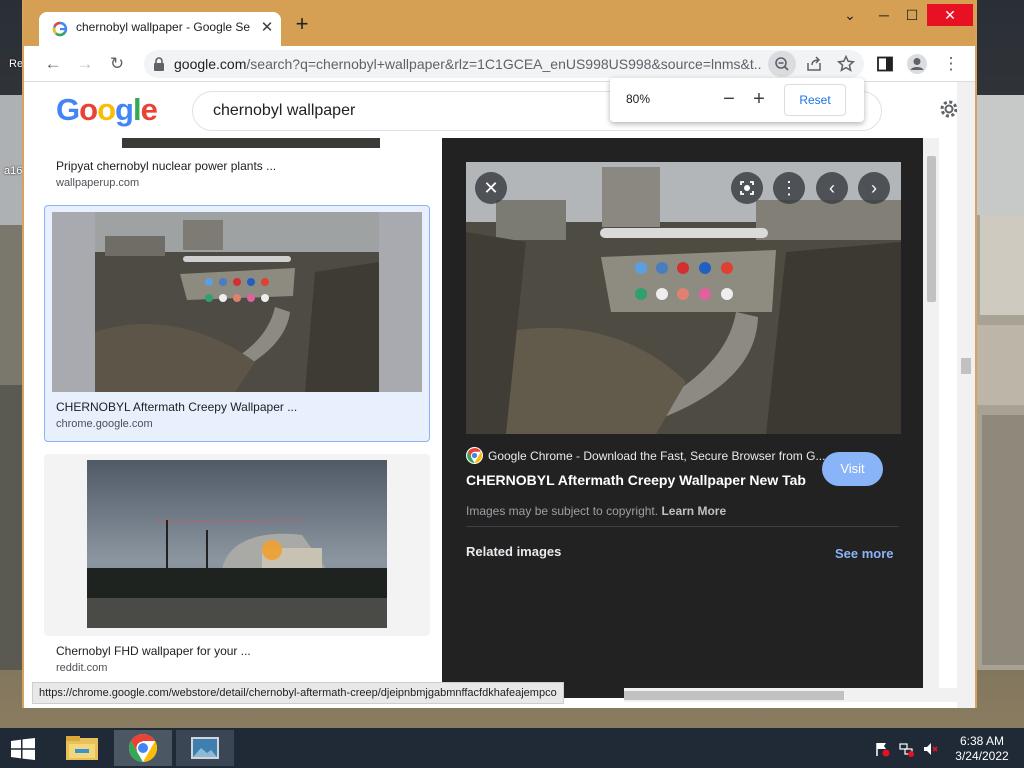  What do you see at coordinates (82, 748) in the screenshot?
I see `file-explorer-taskbar-button` at bounding box center [82, 748].